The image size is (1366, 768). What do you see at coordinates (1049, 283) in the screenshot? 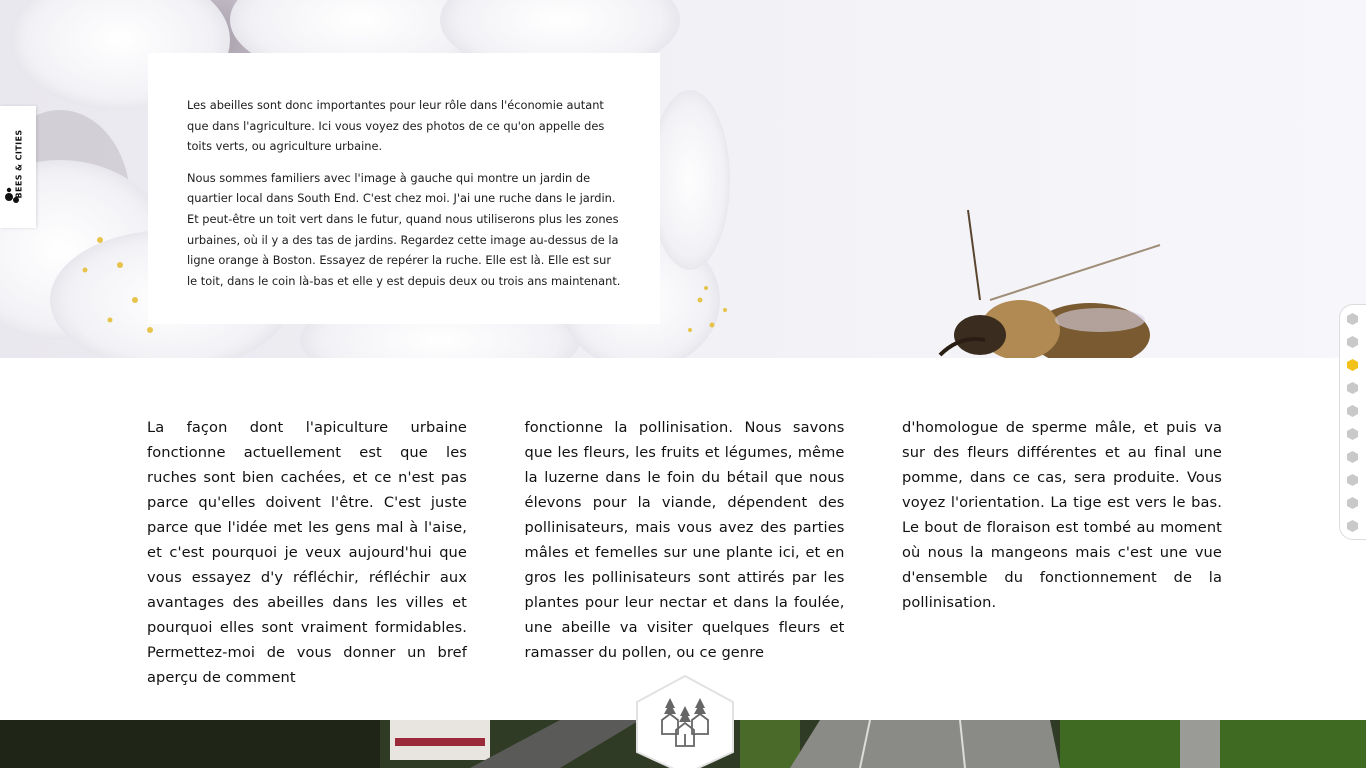
I see `bee-illustration` at bounding box center [1049, 283].